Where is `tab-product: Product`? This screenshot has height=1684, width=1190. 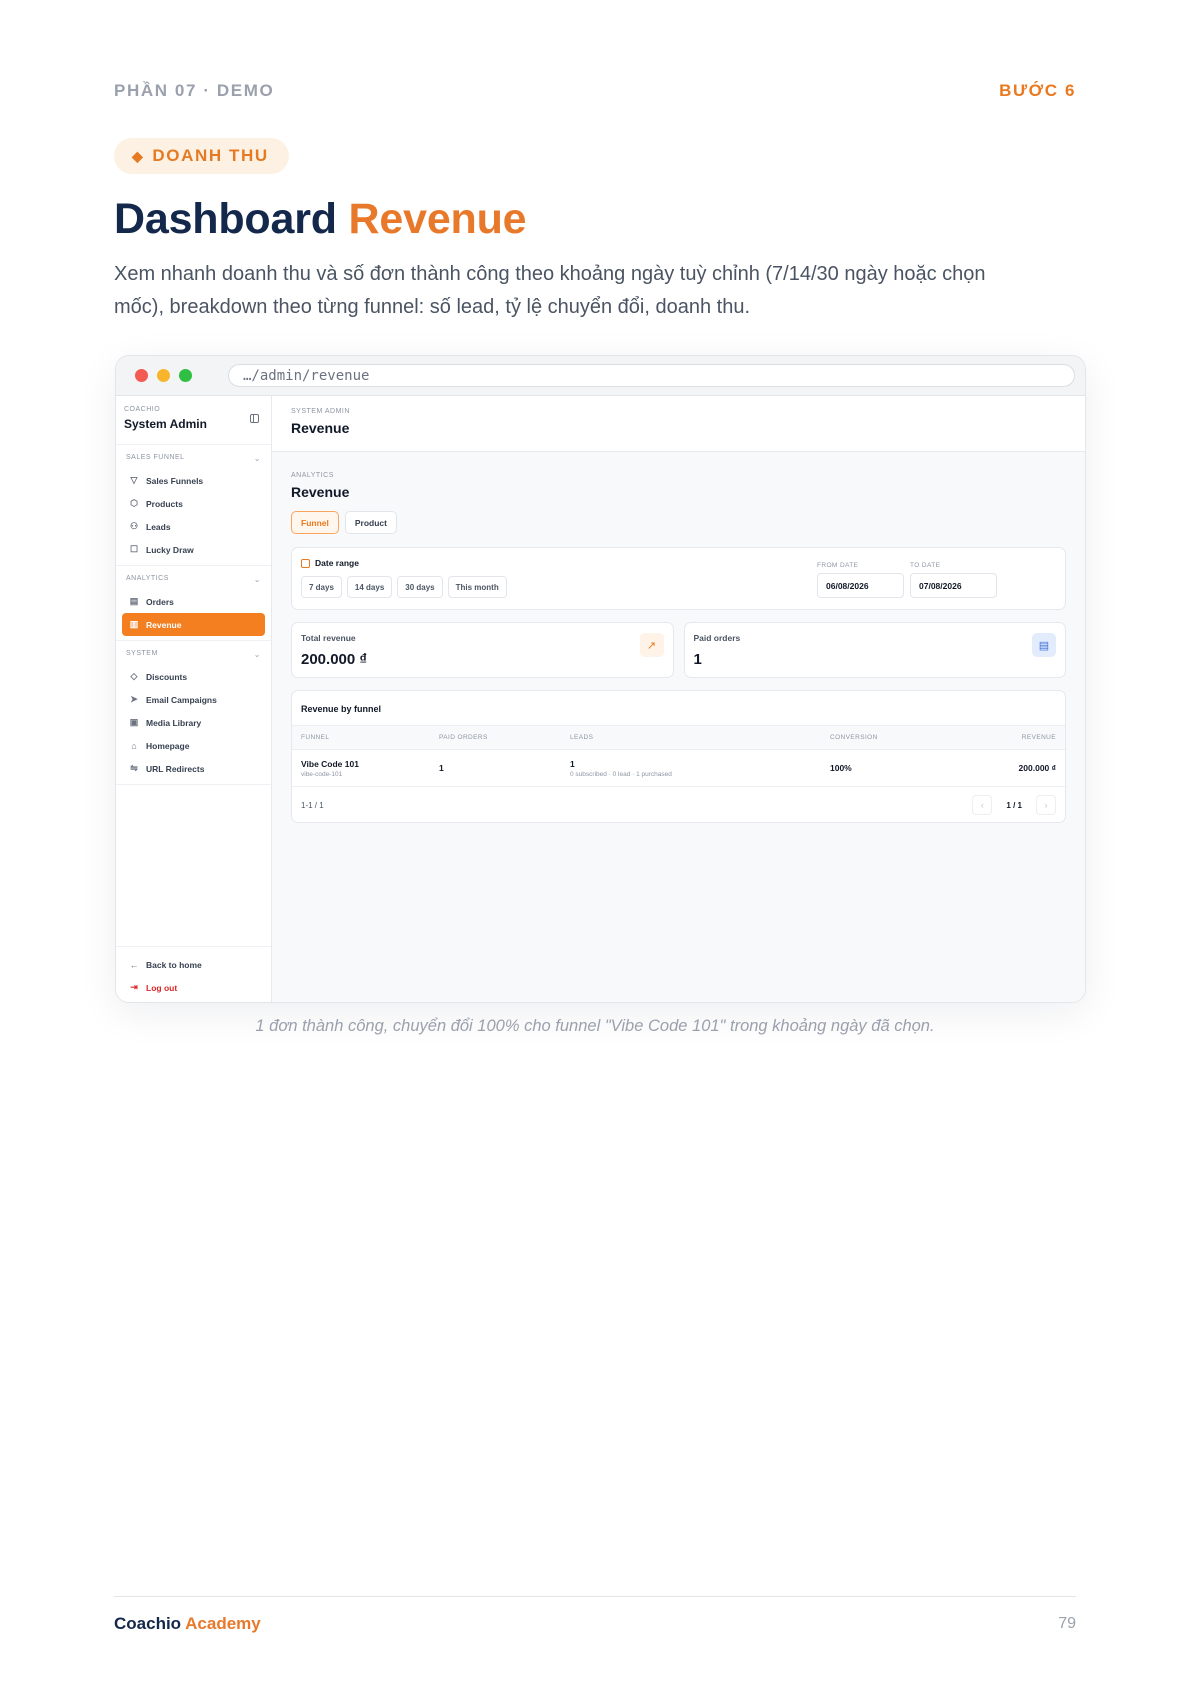
tab-product: Product is located at coordinates (370, 522).